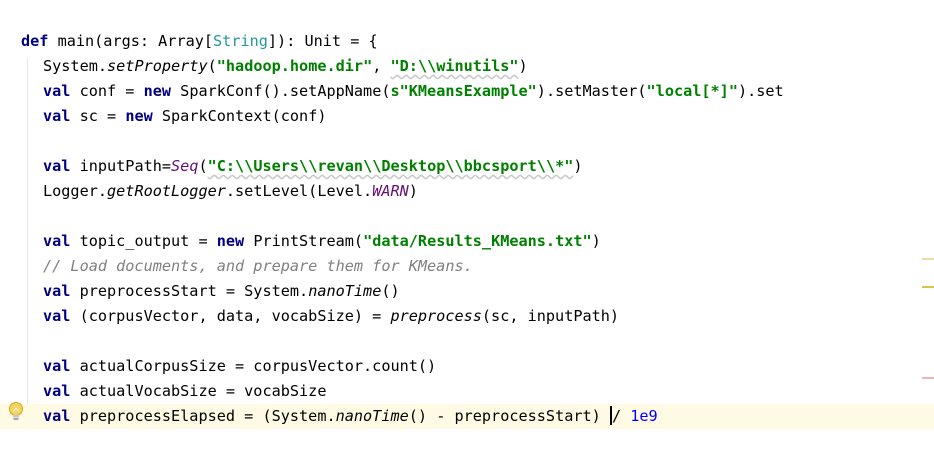  Describe the element at coordinates (131, 41) in the screenshot. I see `code-text: main(args: Array[` at that location.